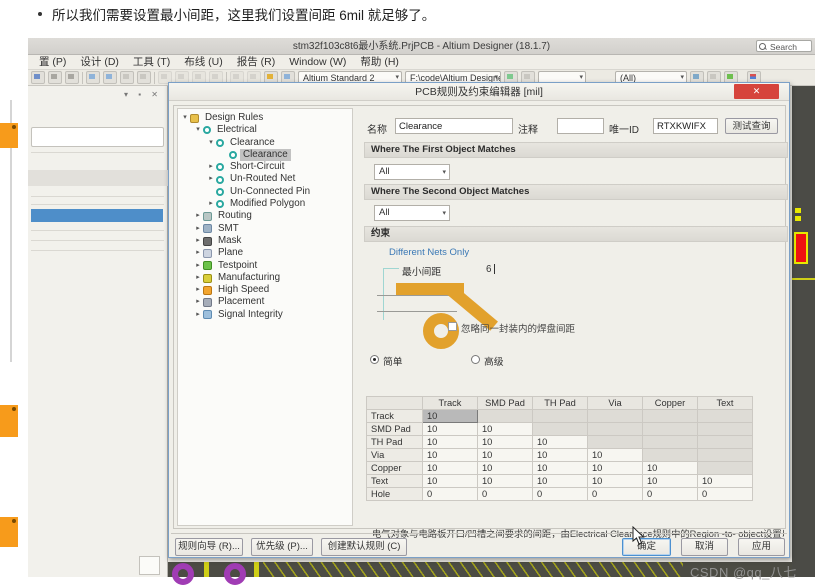 The width and height of the screenshot is (815, 588). I want to click on matrix-col-header-via: Via, so click(615, 403).